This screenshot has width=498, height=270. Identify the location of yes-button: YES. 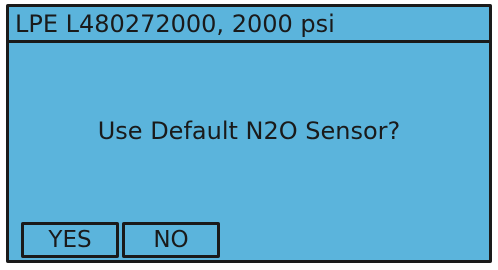
(70, 240).